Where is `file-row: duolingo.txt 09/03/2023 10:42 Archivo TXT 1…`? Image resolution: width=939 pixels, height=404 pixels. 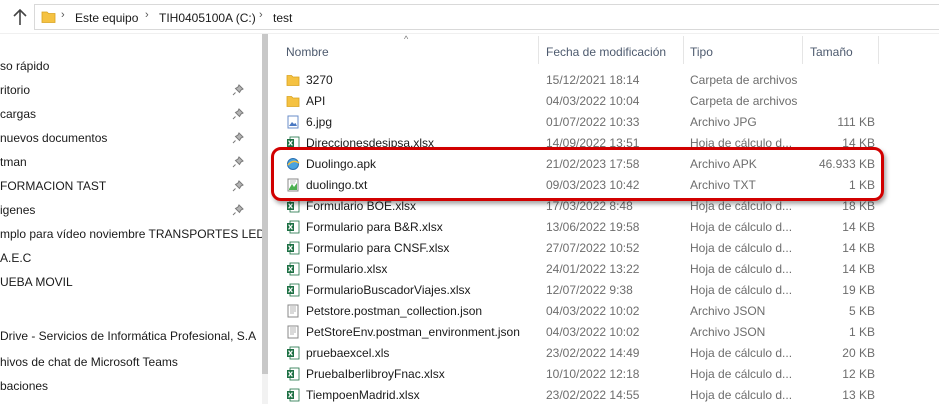 file-row: duolingo.txt 09/03/2023 10:42 Archivo TXT 1… is located at coordinates (578, 185).